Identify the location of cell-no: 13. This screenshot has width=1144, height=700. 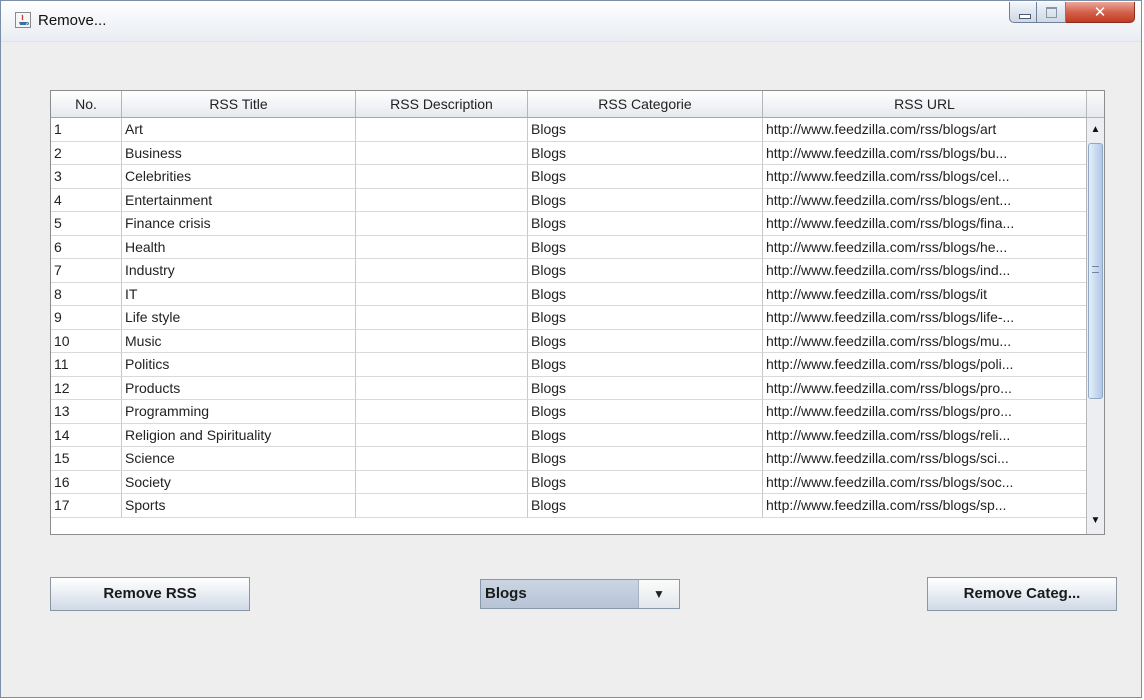
(86, 412).